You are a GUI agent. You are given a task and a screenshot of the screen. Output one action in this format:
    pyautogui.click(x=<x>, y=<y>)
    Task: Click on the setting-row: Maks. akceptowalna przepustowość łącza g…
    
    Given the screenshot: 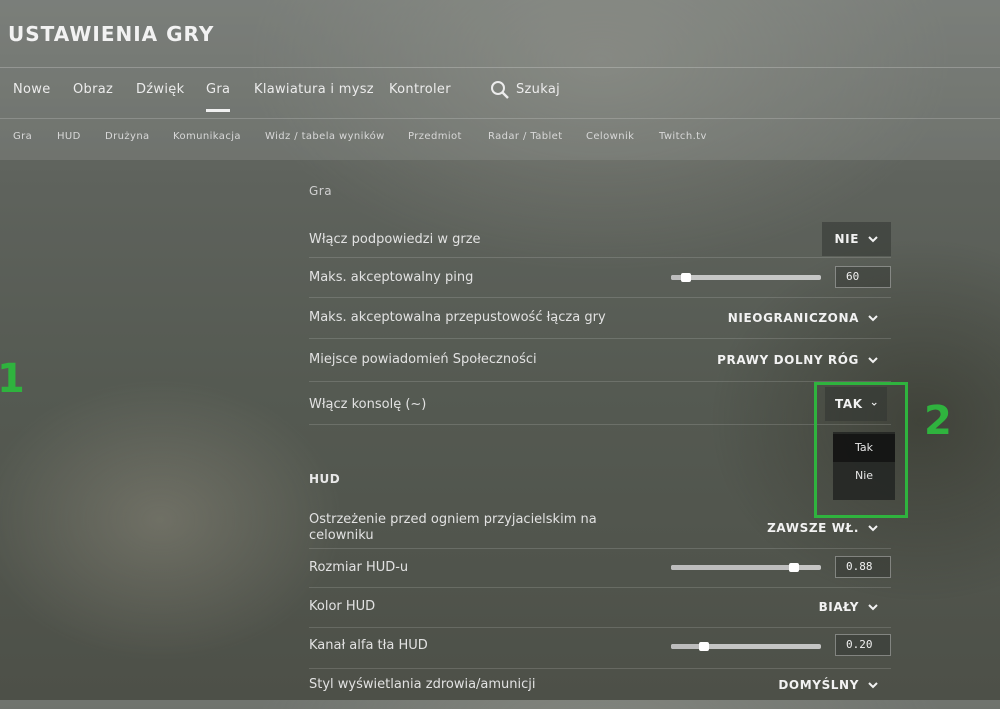 What is the action you would take?
    pyautogui.click(x=600, y=318)
    